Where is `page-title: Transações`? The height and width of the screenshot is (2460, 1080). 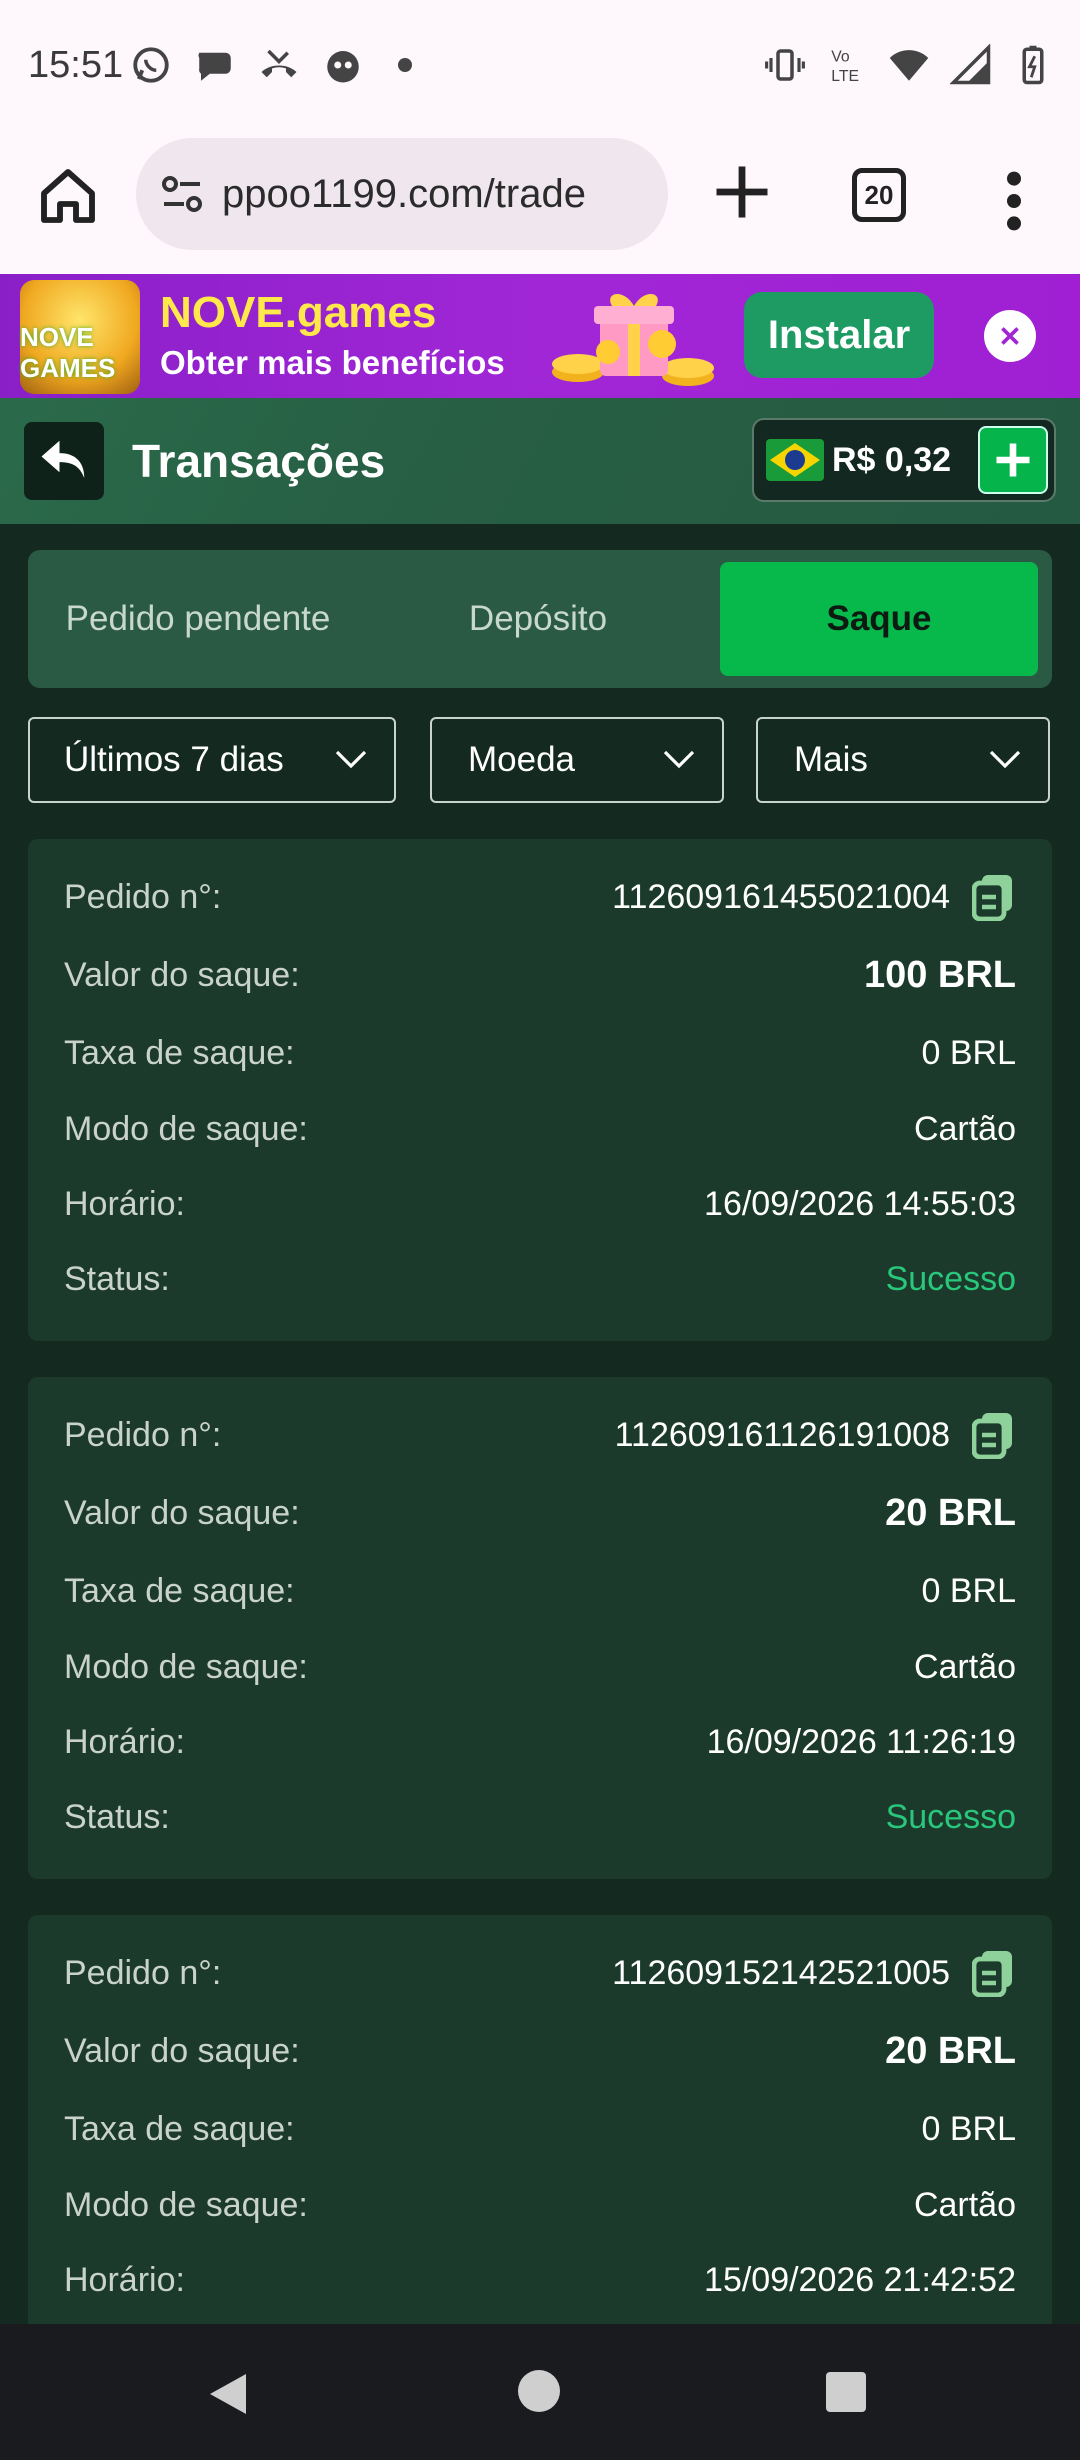 page-title: Transações is located at coordinates (259, 461).